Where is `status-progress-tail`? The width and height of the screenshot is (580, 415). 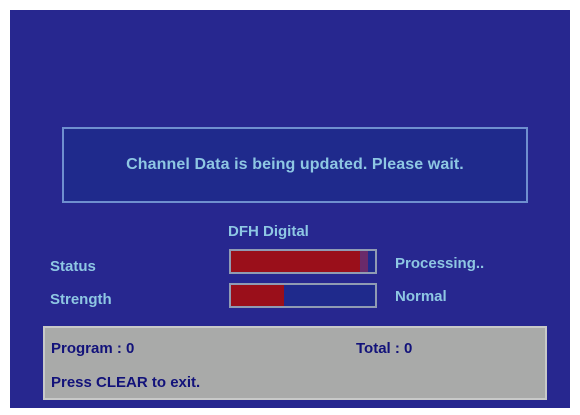 status-progress-tail is located at coordinates (363, 261).